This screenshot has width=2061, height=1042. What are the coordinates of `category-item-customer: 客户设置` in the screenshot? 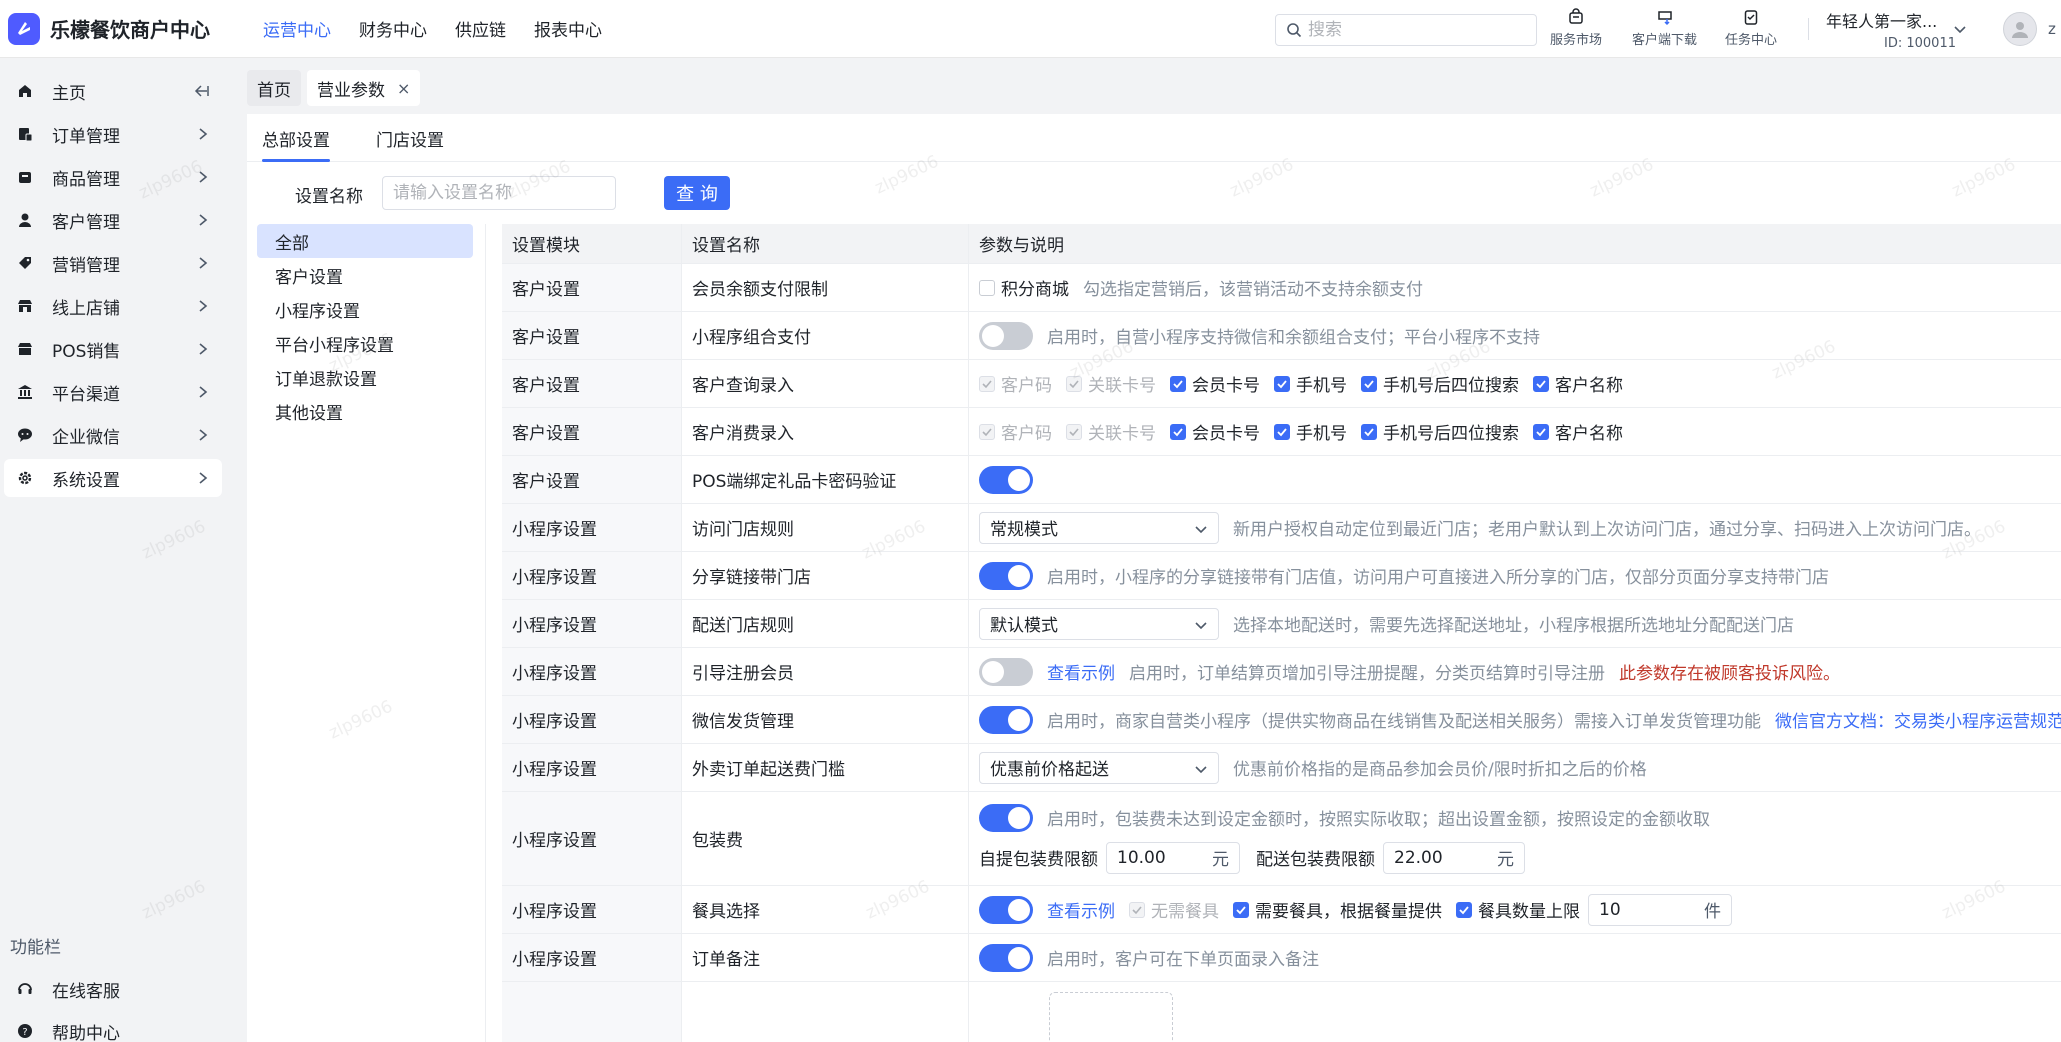 It's located at (365, 275).